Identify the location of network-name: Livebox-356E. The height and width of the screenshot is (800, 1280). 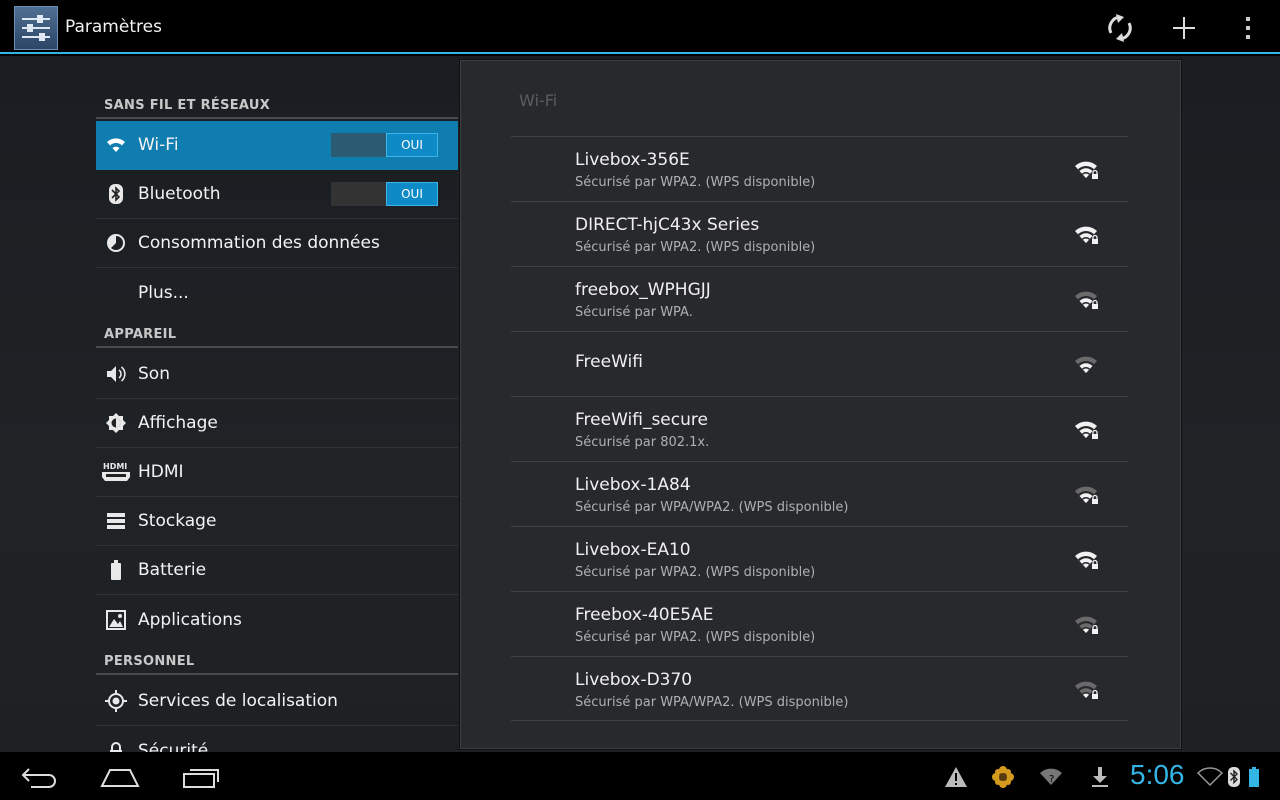
(632, 160).